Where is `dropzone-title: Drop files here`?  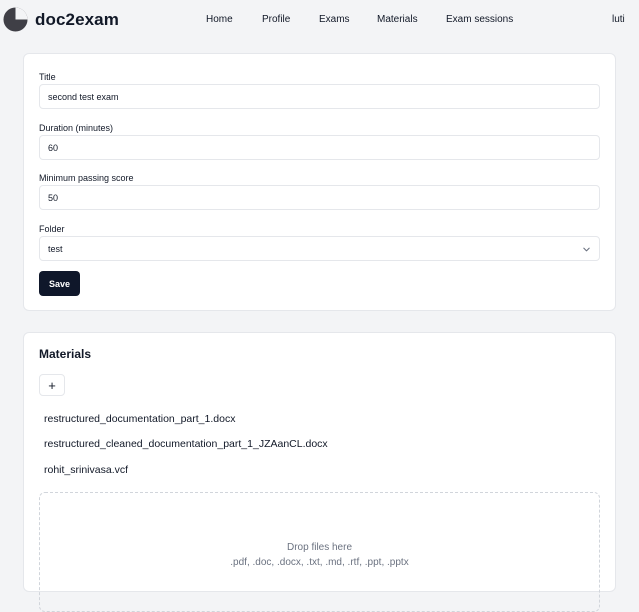
dropzone-title: Drop files here is located at coordinates (319, 547).